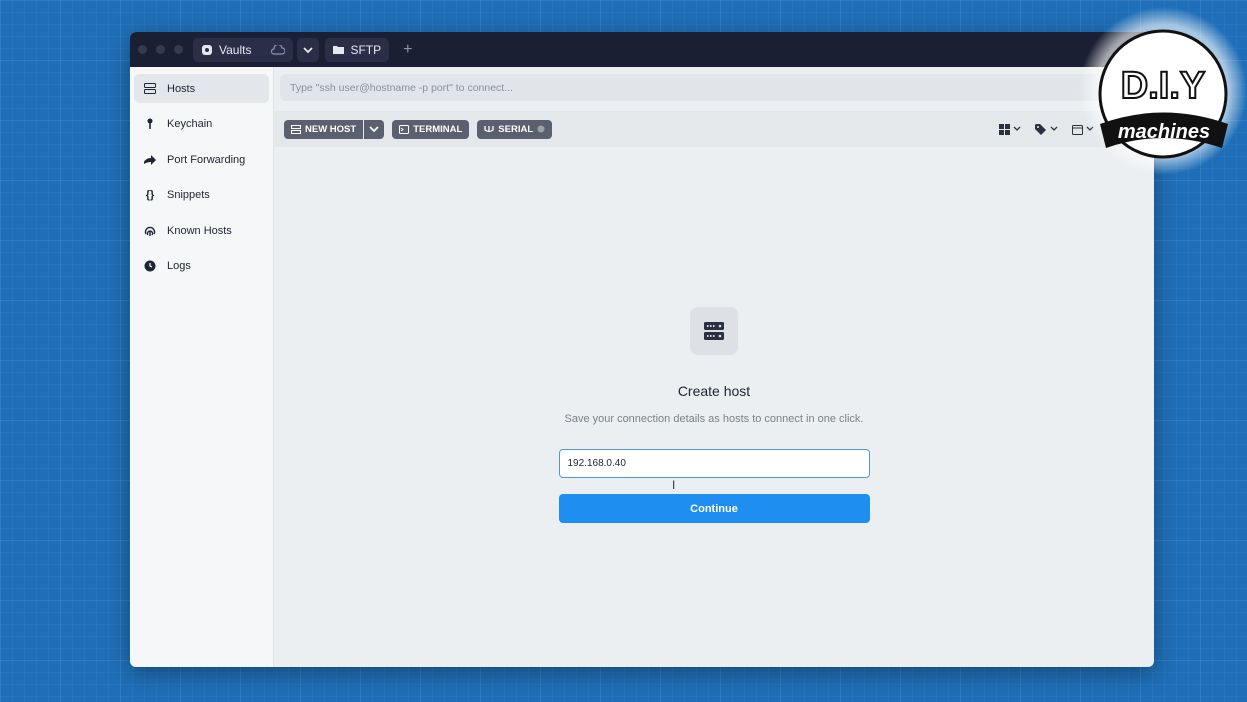 The width and height of the screenshot is (1247, 702). What do you see at coordinates (201, 266) in the screenshot?
I see `sidebar-item-logs: Logs` at bounding box center [201, 266].